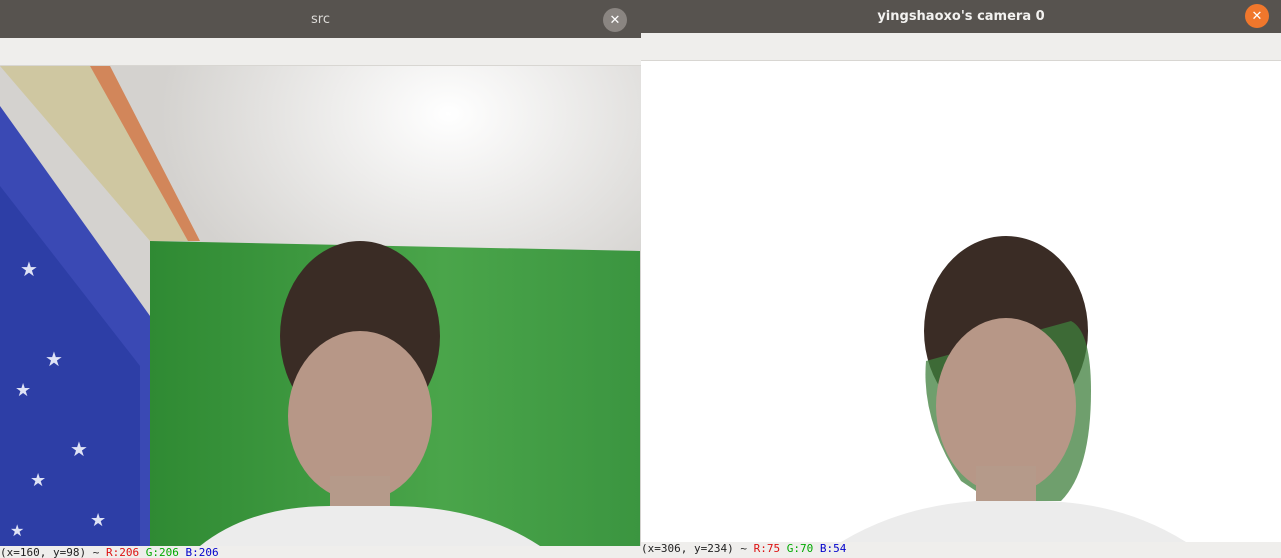 The width and height of the screenshot is (1281, 558). I want to click on camera-window-title: yingshaoxo's camera 0, so click(961, 16).